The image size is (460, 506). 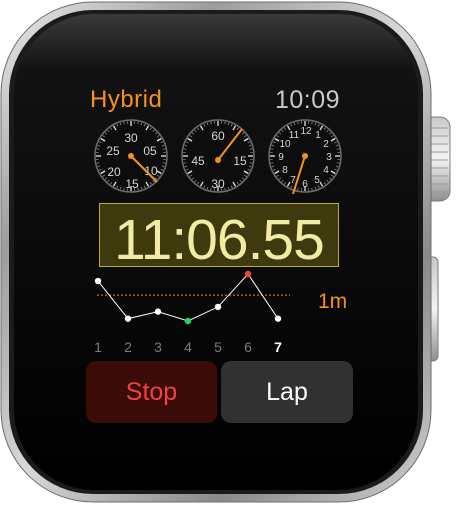 What do you see at coordinates (326, 170) in the screenshot?
I see `dial-label: 4` at bounding box center [326, 170].